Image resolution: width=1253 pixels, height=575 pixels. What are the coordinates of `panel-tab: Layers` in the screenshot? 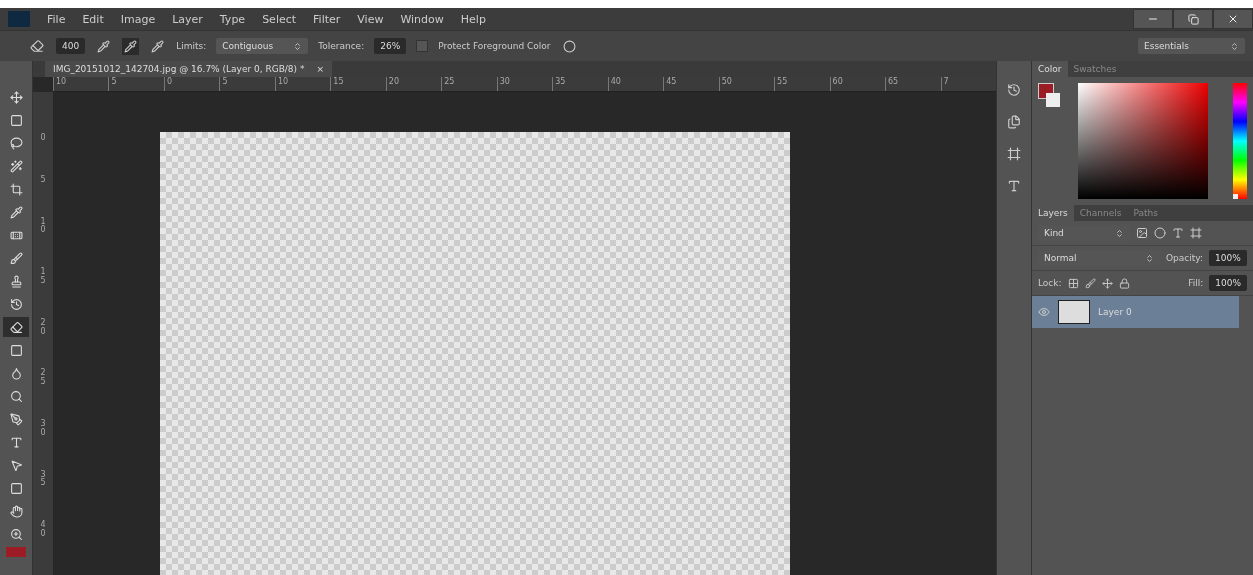 It's located at (1053, 213).